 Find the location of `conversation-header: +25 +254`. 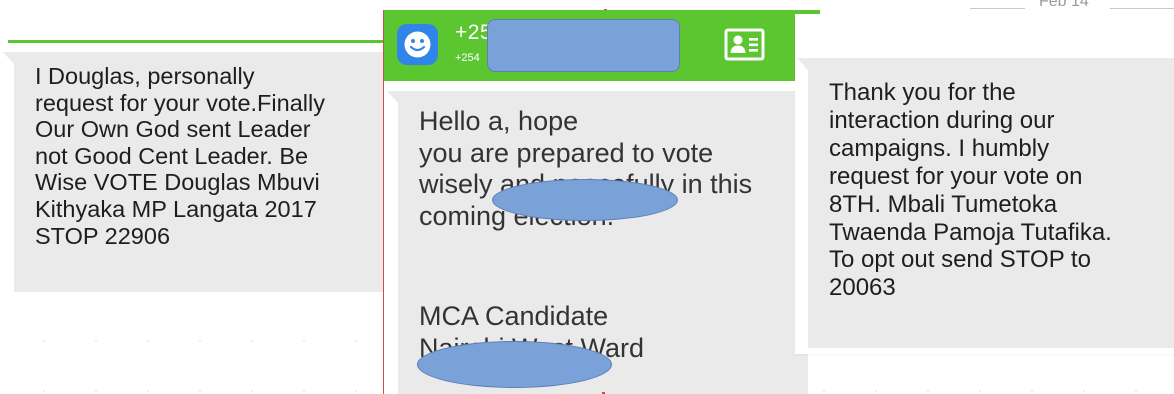

conversation-header: +25 +254 is located at coordinates (602, 45).